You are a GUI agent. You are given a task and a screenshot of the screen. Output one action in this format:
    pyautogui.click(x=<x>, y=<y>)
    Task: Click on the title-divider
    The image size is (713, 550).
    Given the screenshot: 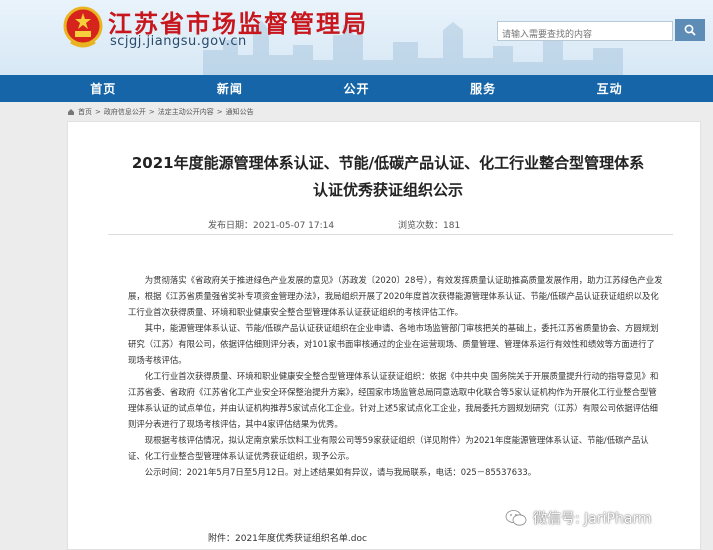 What is the action you would take?
    pyautogui.click(x=390, y=234)
    